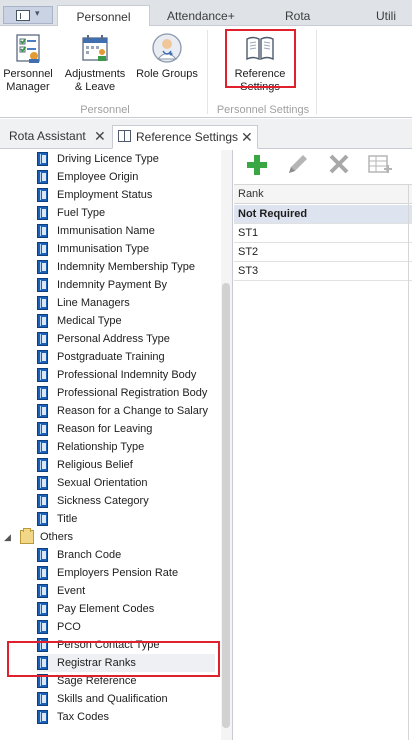 The height and width of the screenshot is (740, 412). What do you see at coordinates (83, 717) in the screenshot?
I see `tree-item-label: Tax Codes` at bounding box center [83, 717].